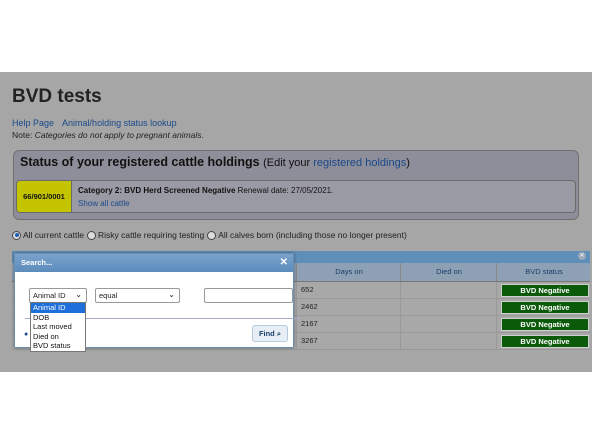 This screenshot has height=444, width=592. I want to click on holding-id-badge: 66/901/0001, so click(44, 196).